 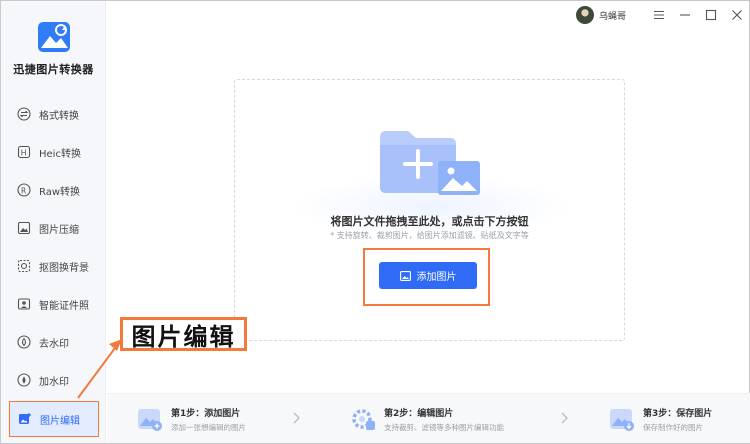 I want to click on compress-icon, so click(x=24, y=228).